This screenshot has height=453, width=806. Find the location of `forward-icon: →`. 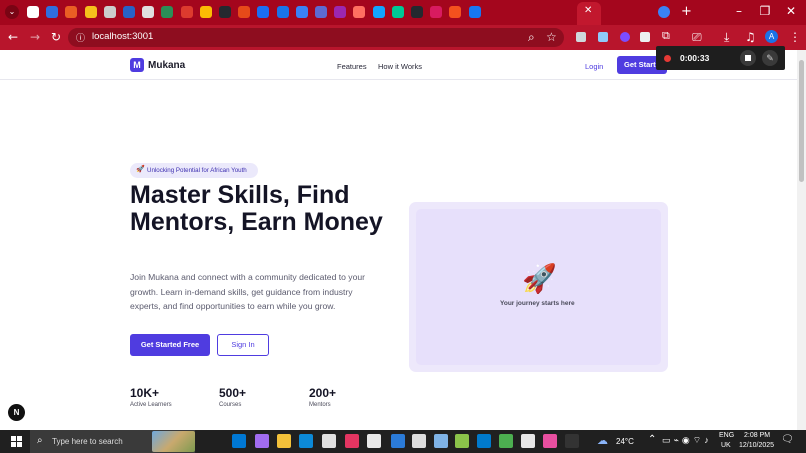

forward-icon: → is located at coordinates (35, 37).